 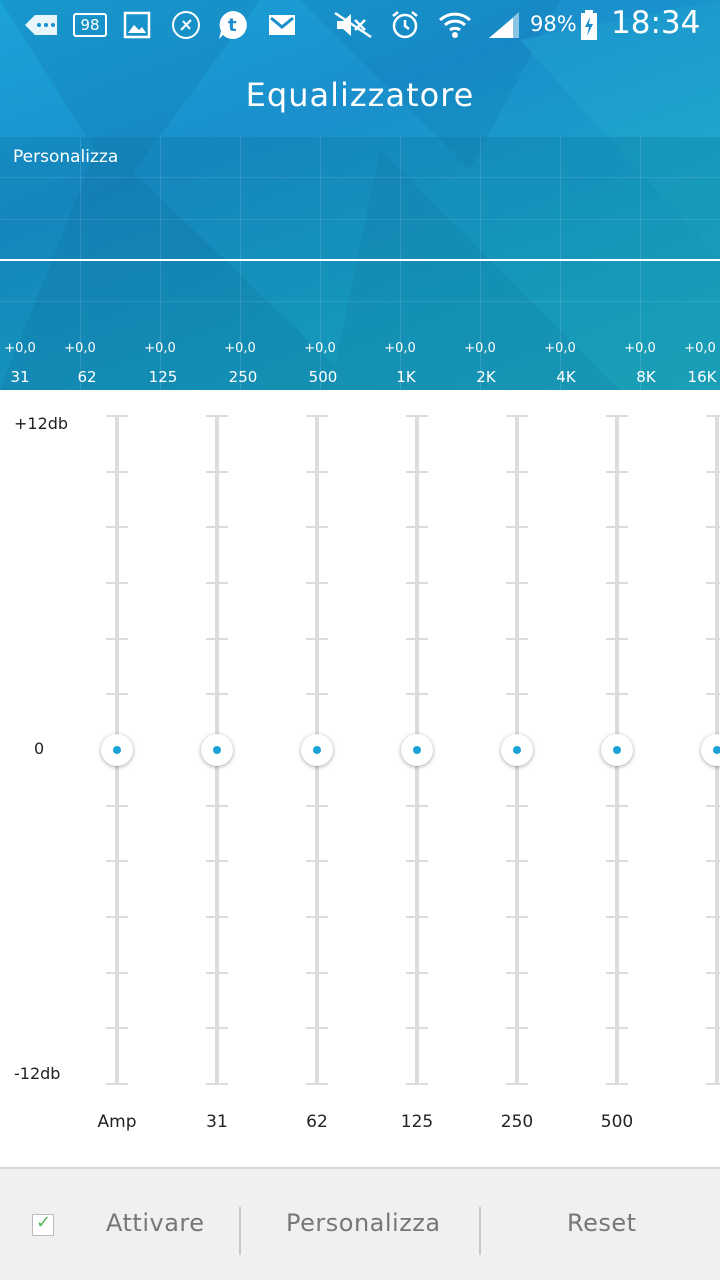 I want to click on preset-name: Personalizza, so click(x=66, y=157).